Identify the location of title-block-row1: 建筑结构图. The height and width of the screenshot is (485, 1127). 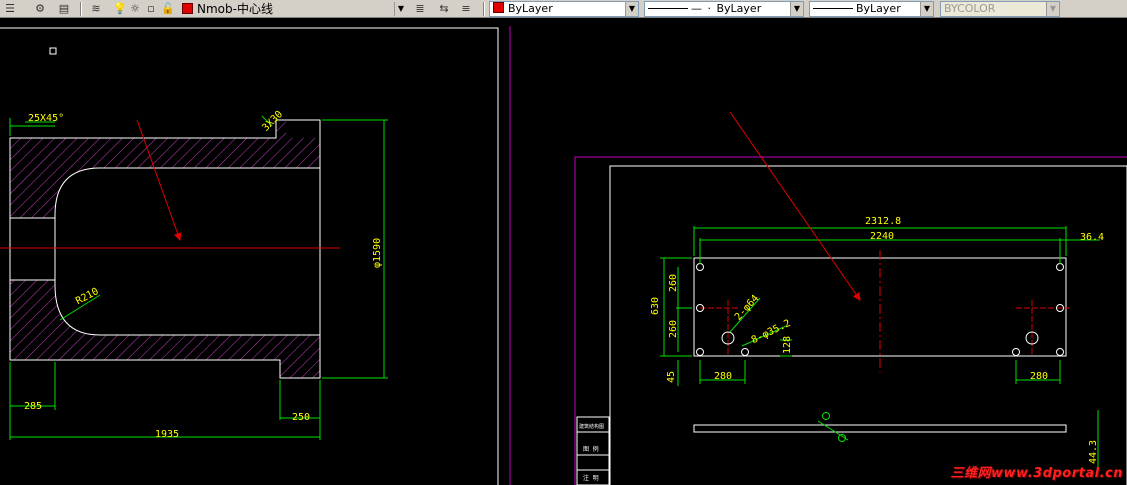
(591, 426).